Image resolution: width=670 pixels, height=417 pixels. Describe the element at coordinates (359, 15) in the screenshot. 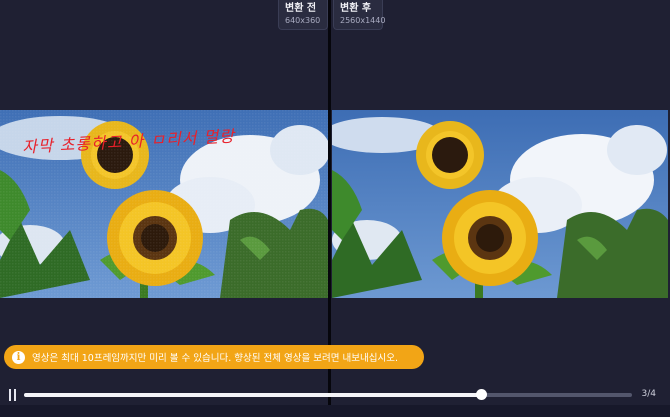

I see `after-label: 변환 후 2560x1440` at that location.